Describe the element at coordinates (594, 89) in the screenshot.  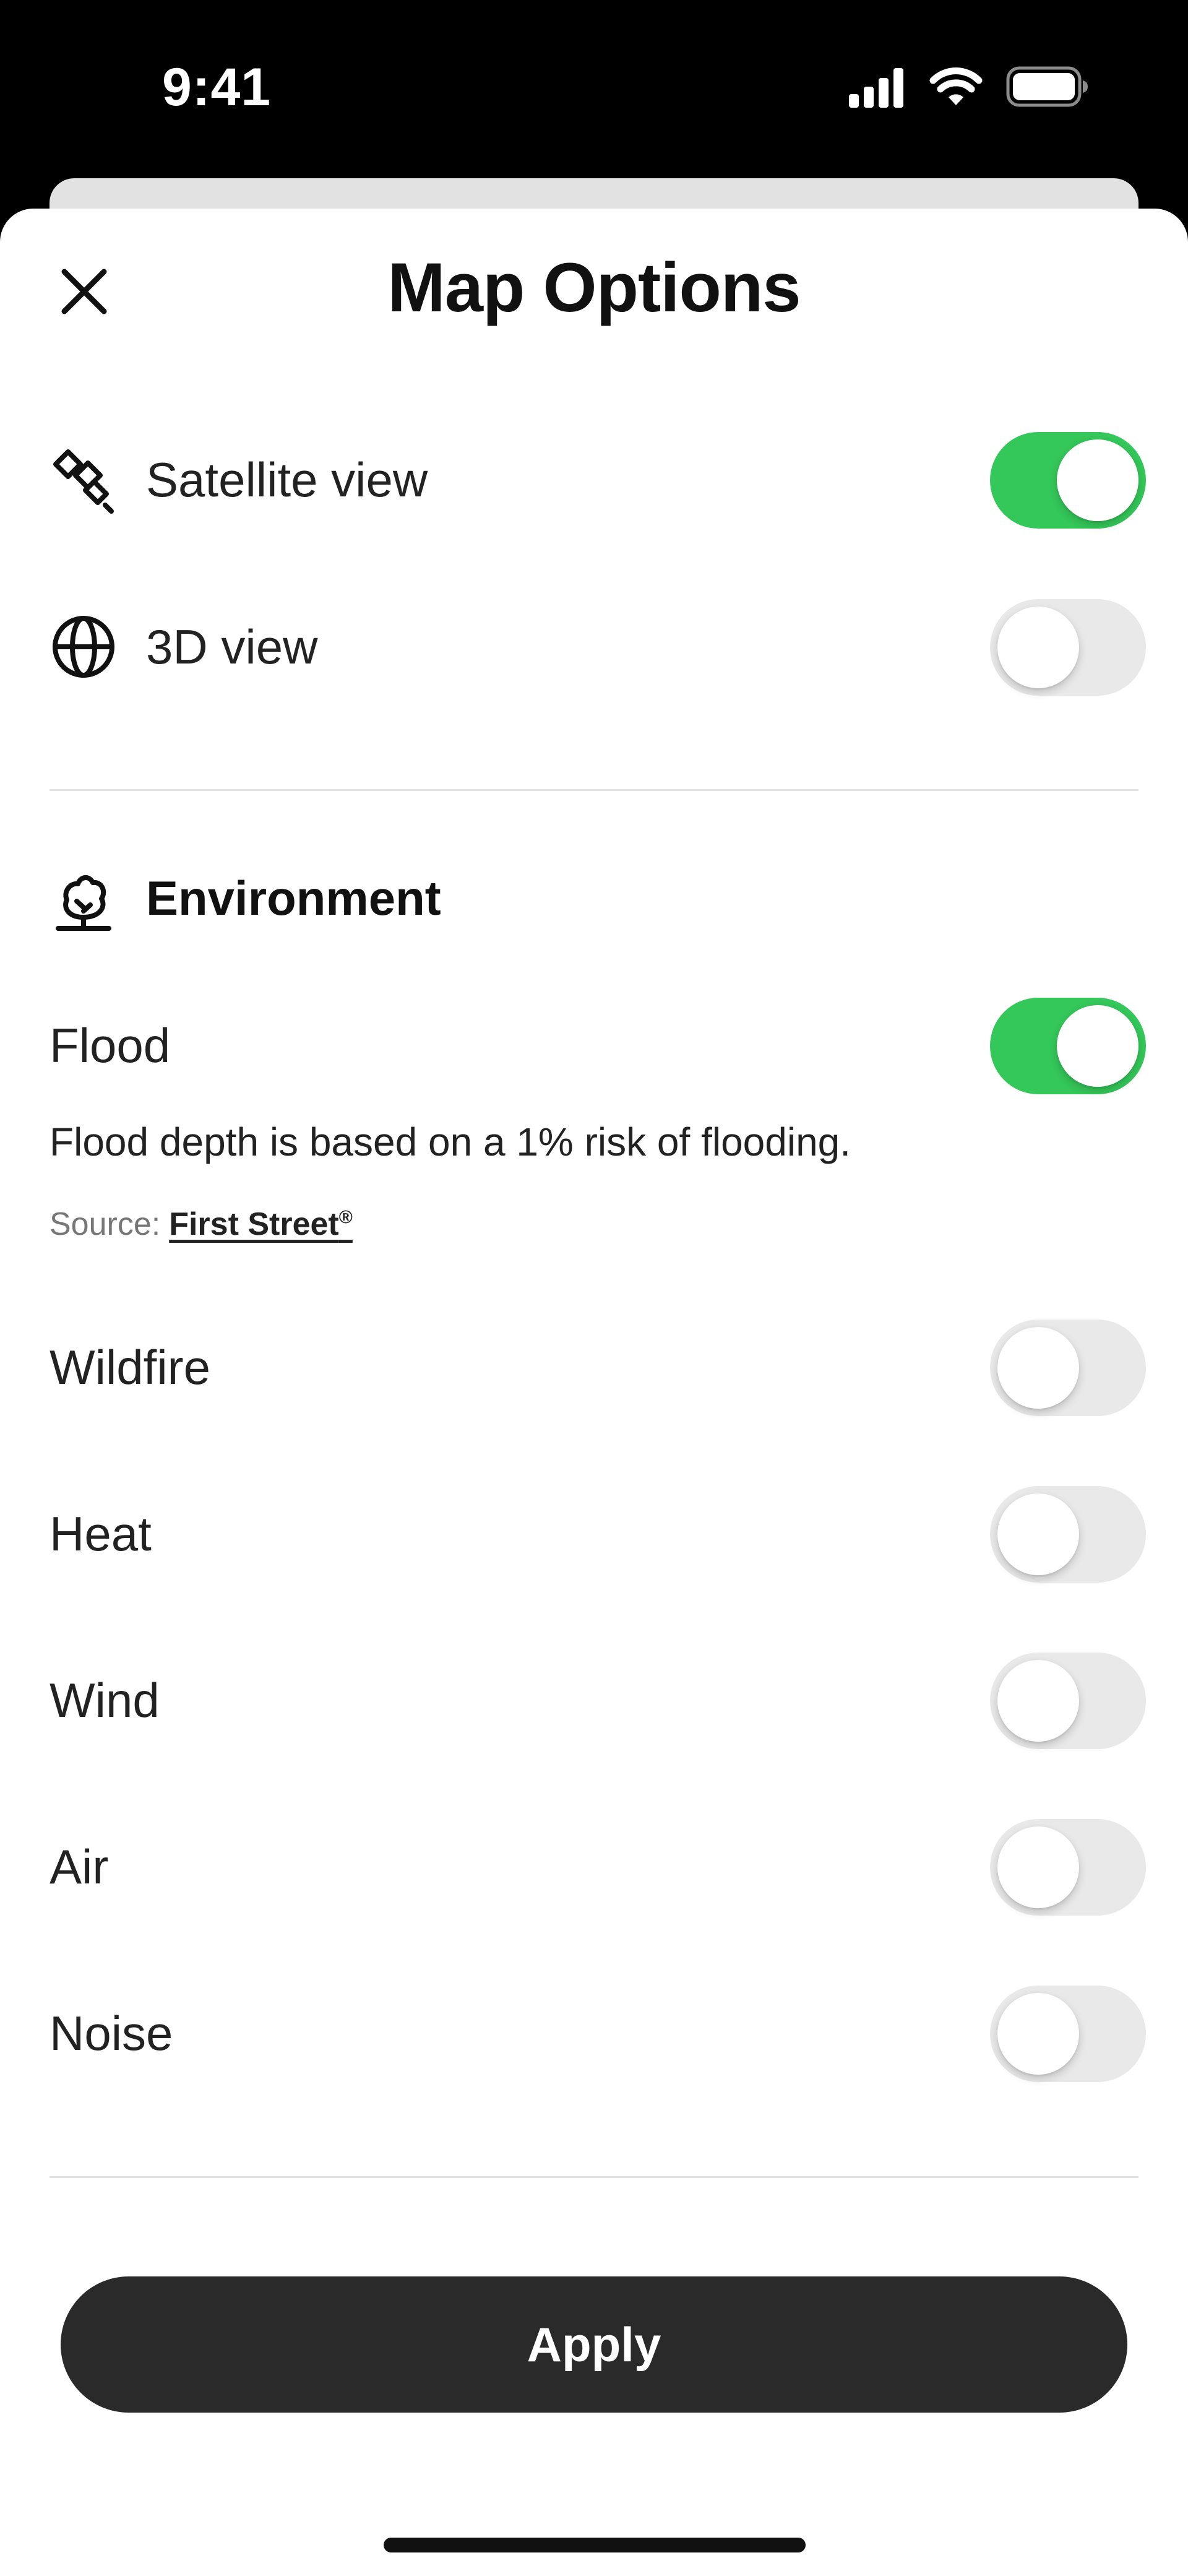
I see `status-bar: 9:41` at that location.